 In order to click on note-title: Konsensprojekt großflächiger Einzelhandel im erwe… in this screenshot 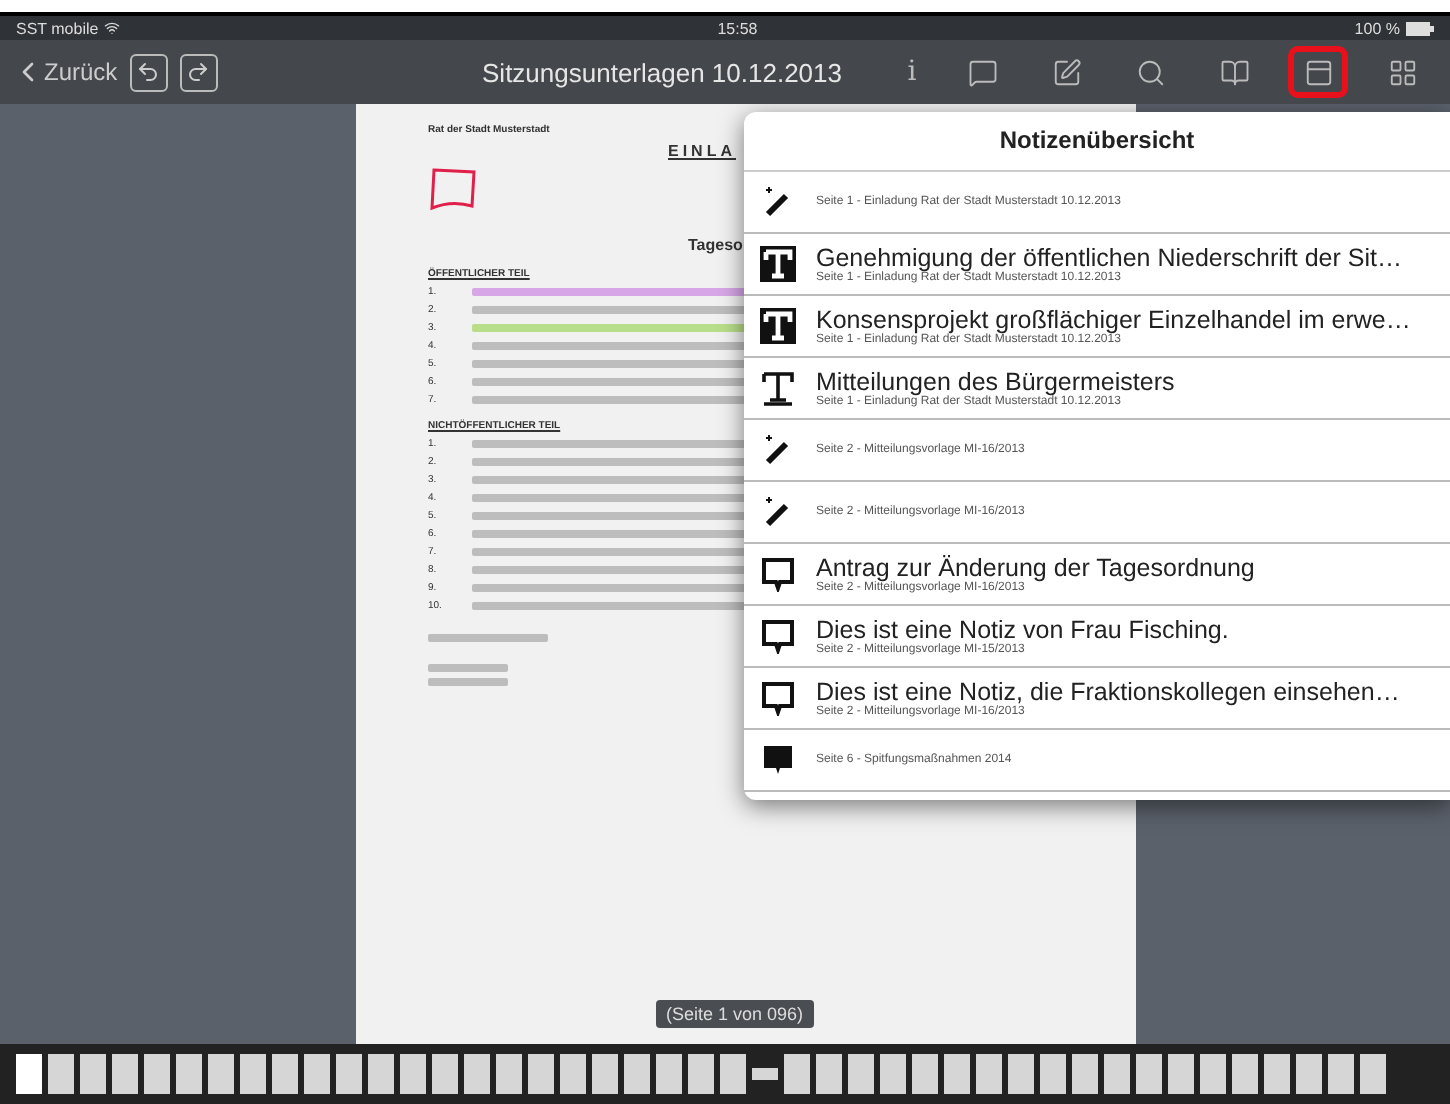, I will do `click(1113, 320)`.